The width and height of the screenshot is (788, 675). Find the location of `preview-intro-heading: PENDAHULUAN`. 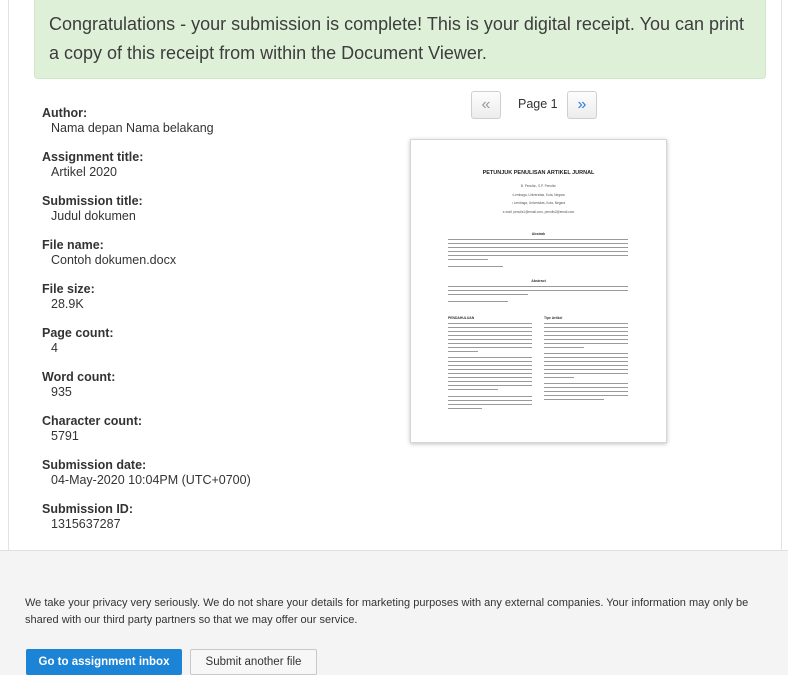

preview-intro-heading: PENDAHULUAN is located at coordinates (461, 318).